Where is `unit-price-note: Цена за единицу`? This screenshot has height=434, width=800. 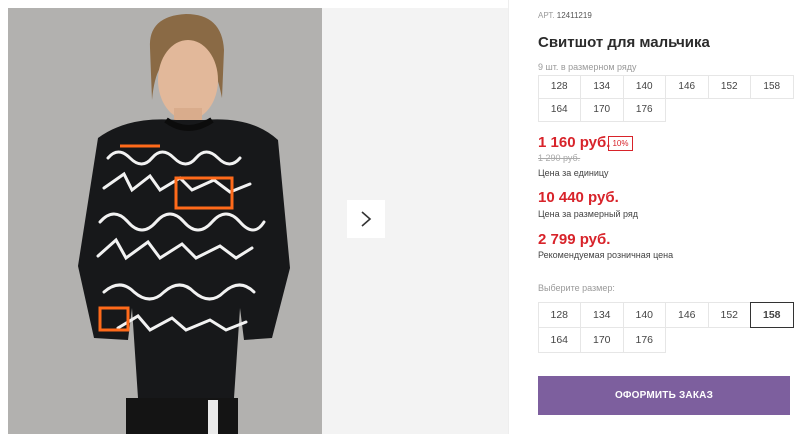 unit-price-note: Цена за единицу is located at coordinates (573, 173).